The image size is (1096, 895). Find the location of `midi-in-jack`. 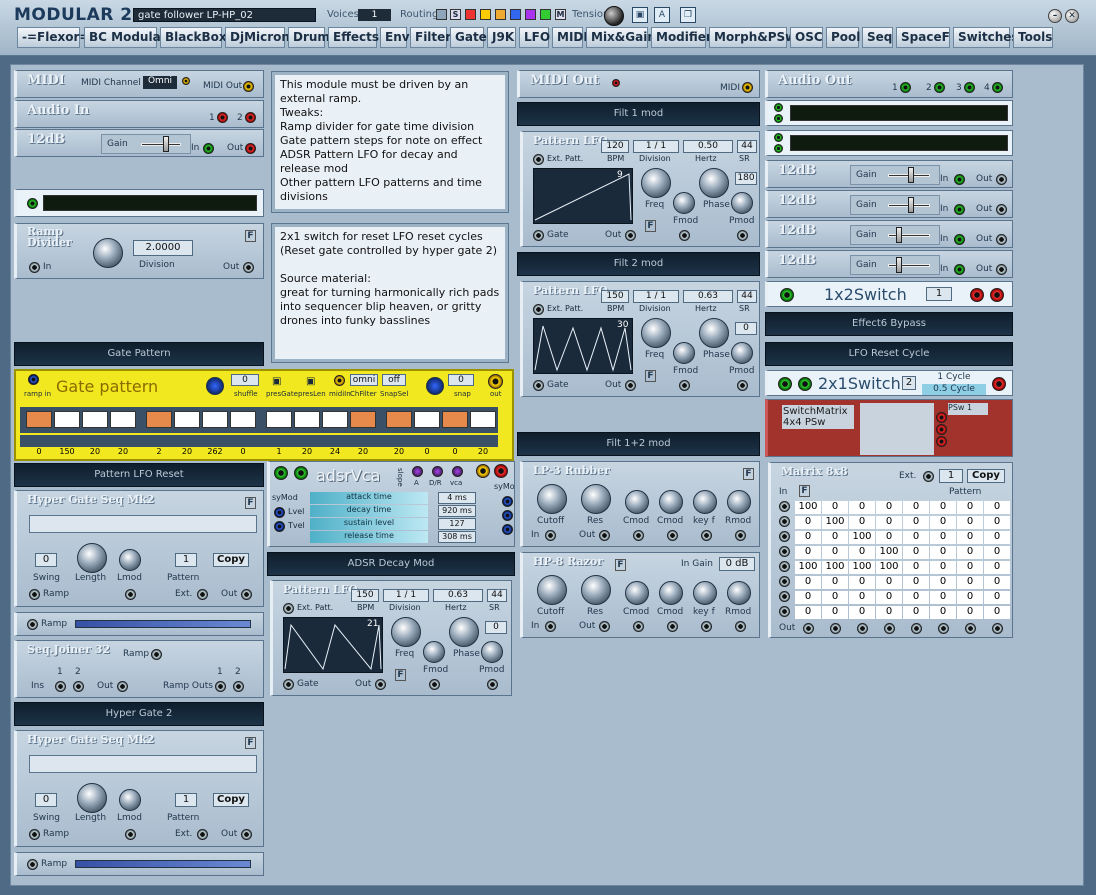

midi-in-jack is located at coordinates (747, 87).